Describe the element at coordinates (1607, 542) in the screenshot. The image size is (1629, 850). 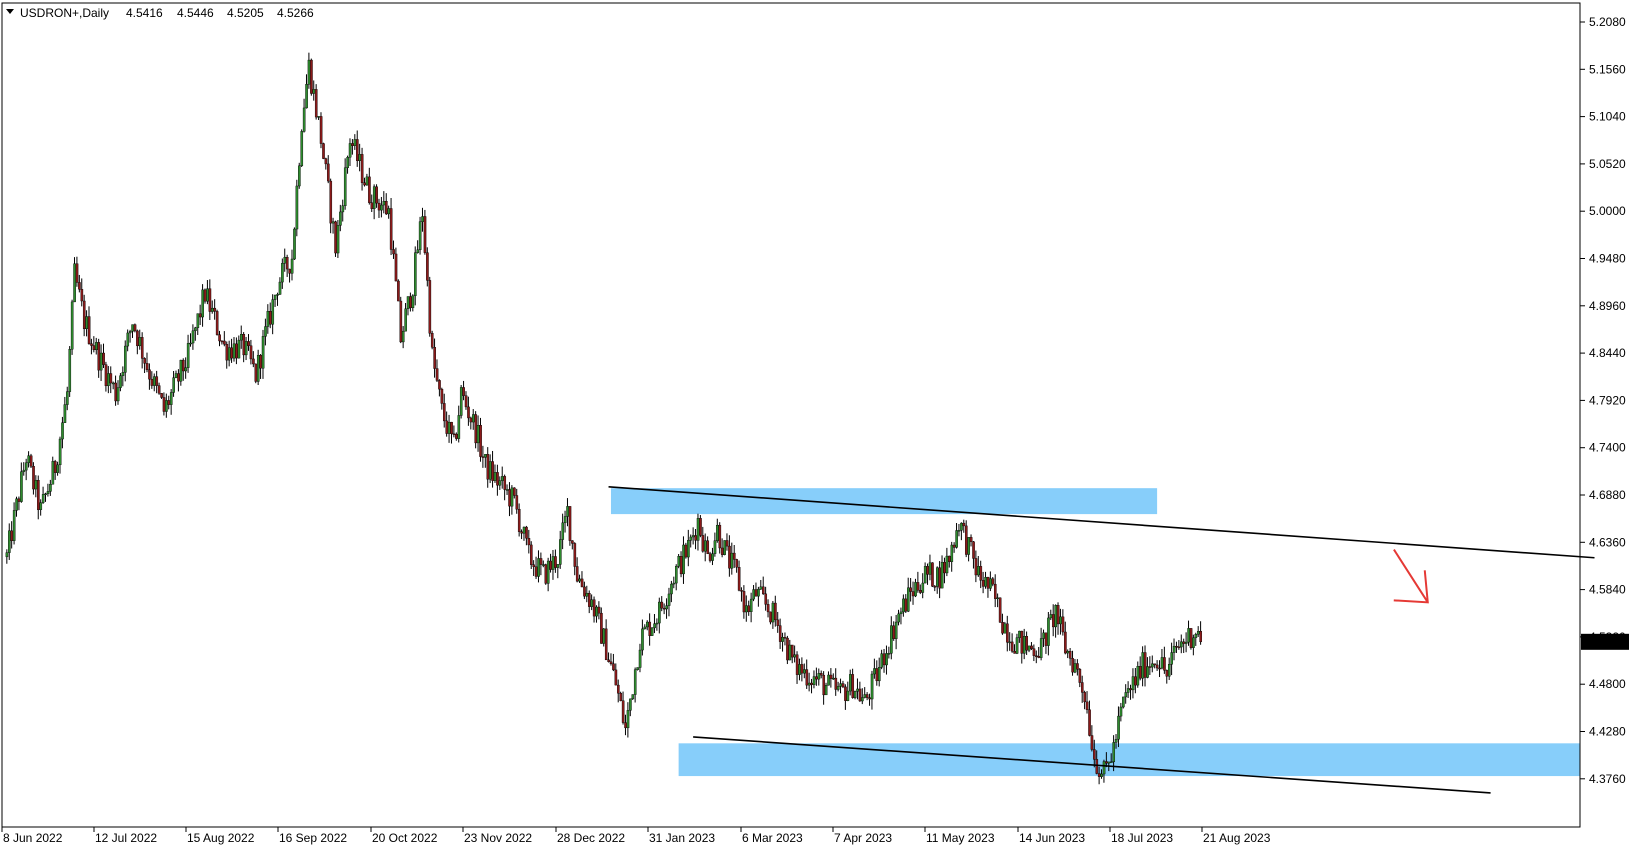
I see `y-tick-label: 4.6360` at that location.